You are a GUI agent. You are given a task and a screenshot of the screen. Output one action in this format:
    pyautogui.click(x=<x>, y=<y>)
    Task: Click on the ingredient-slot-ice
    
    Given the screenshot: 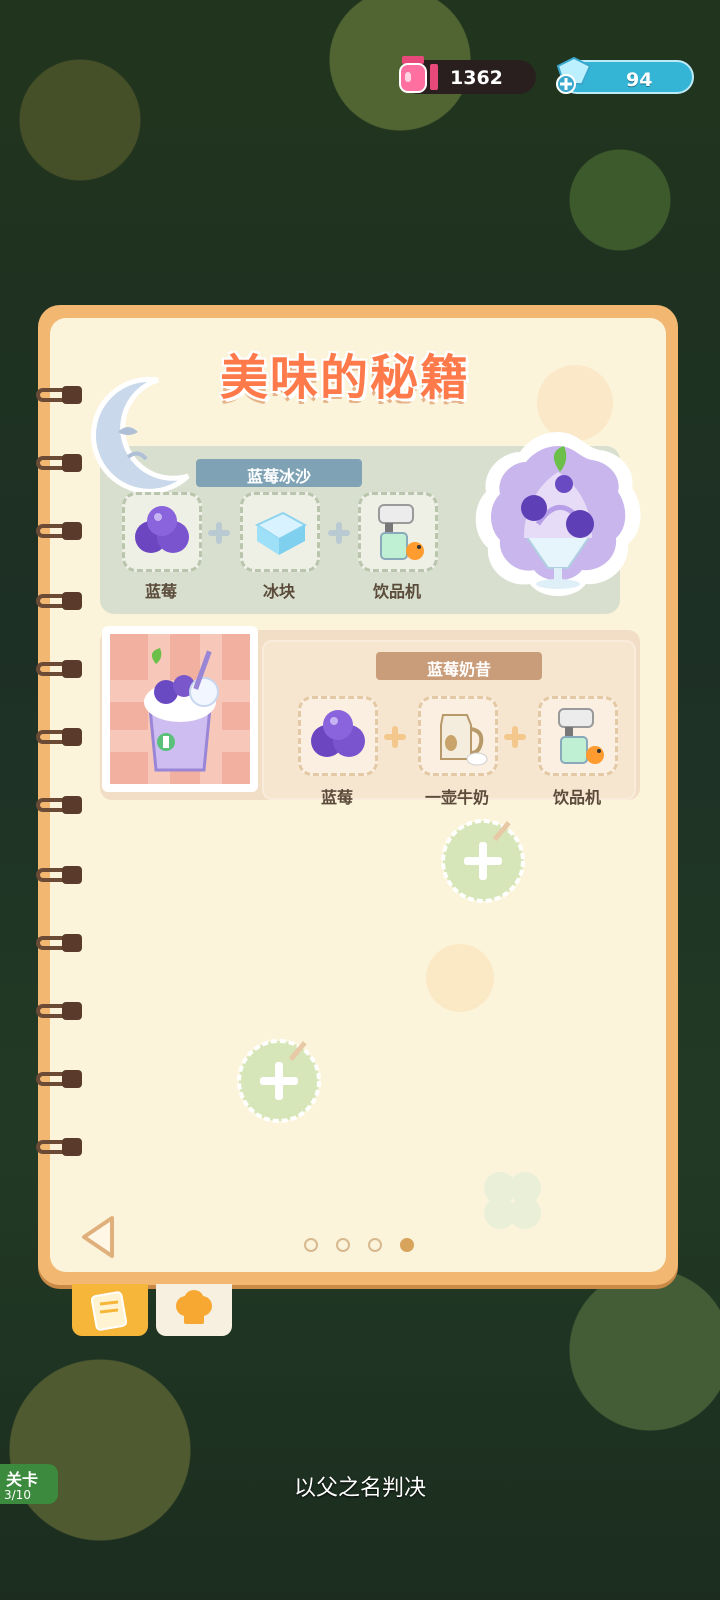 What is the action you would take?
    pyautogui.click(x=280, y=532)
    